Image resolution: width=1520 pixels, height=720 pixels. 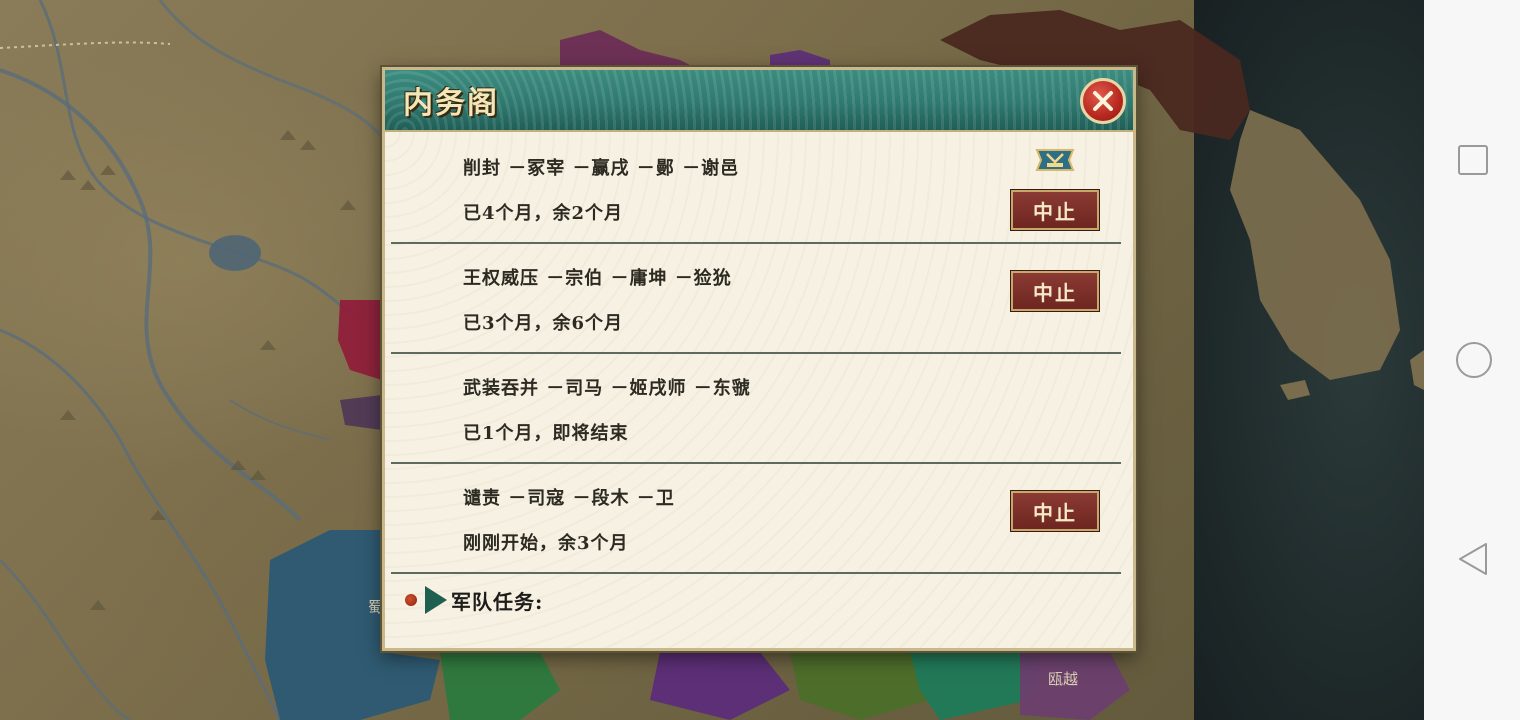 What do you see at coordinates (543, 323) in the screenshot?
I see `task-progress: 已3个月，余6个月` at bounding box center [543, 323].